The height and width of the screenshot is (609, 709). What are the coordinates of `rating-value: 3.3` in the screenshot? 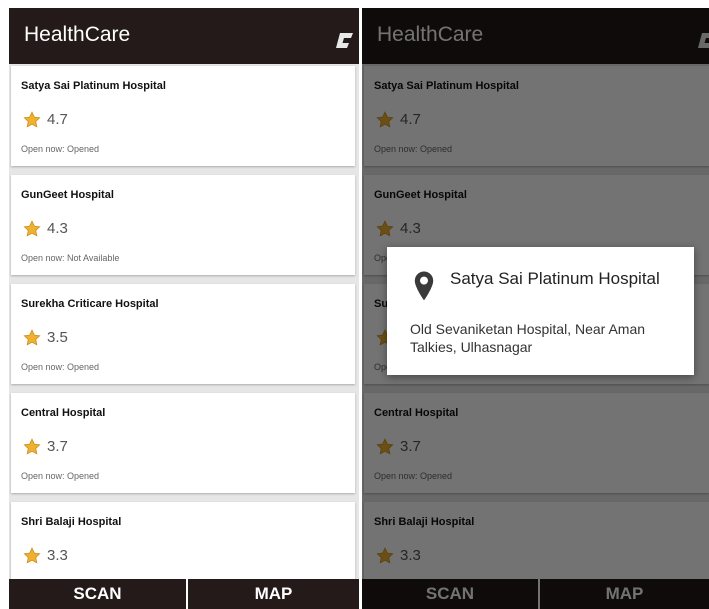 It's located at (57, 555).